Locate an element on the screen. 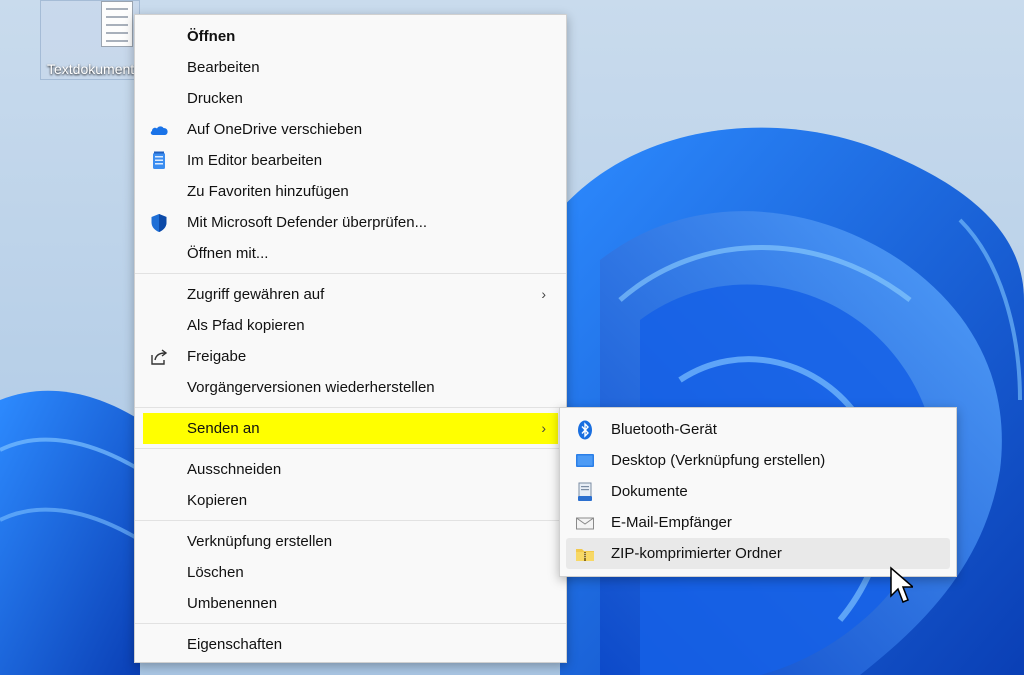  menu-item-label: Freigabe is located at coordinates (217, 356).